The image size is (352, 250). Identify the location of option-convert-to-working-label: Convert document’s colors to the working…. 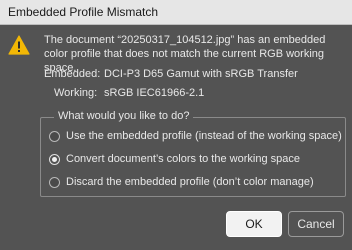
(183, 159).